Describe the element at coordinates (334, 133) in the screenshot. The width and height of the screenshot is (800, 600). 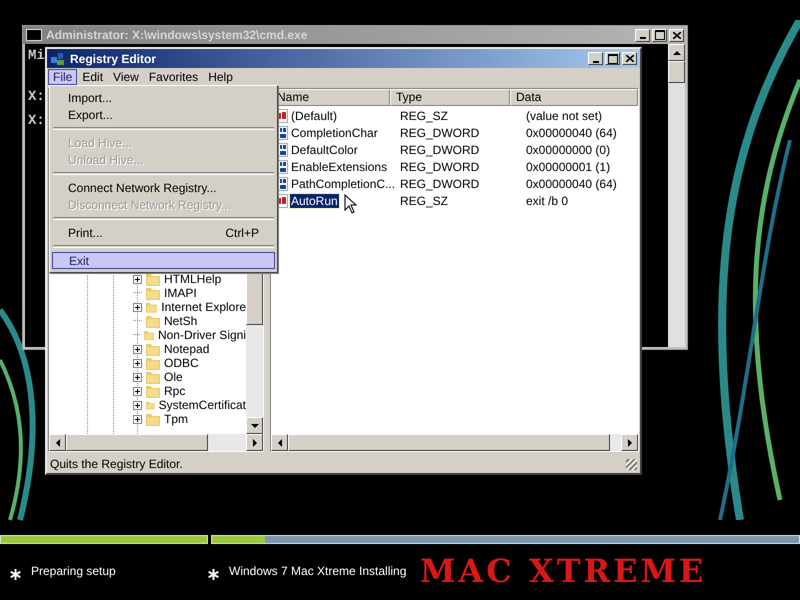
I see `value-name: CompletionChar` at that location.